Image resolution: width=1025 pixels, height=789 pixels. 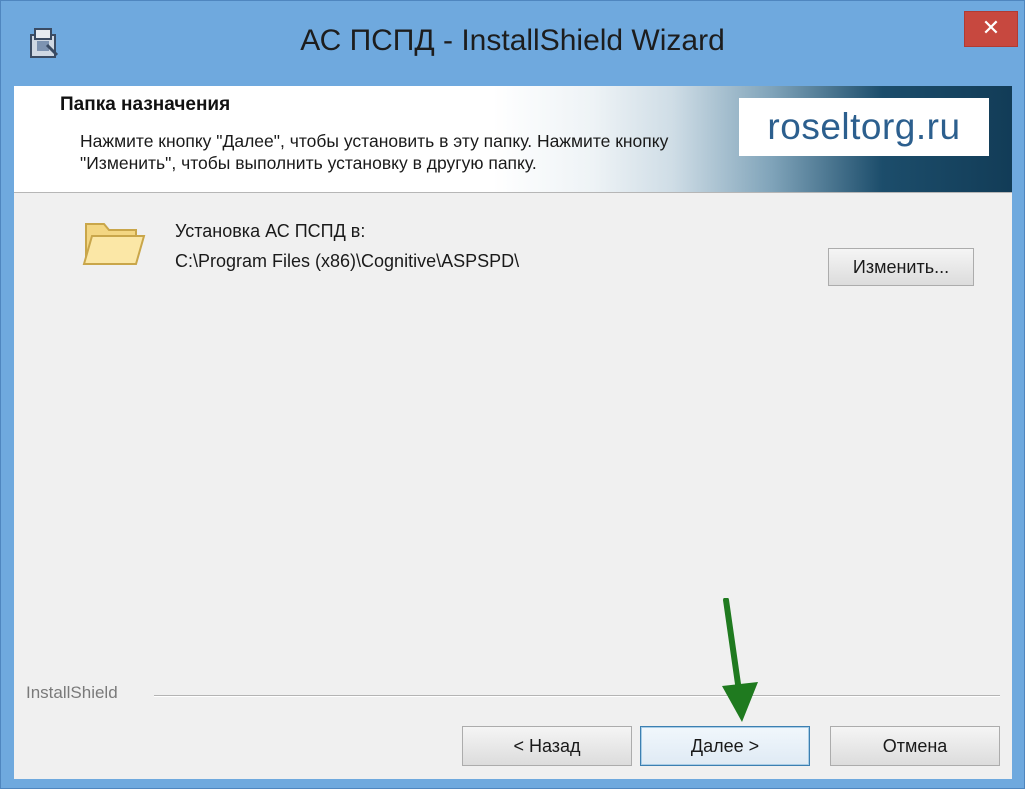 What do you see at coordinates (725, 746) in the screenshot?
I see `next-button: Далее >` at bounding box center [725, 746].